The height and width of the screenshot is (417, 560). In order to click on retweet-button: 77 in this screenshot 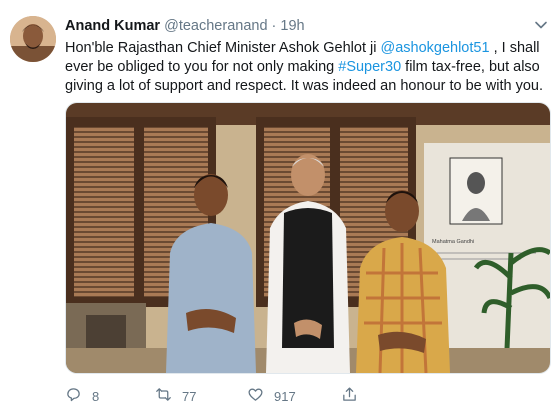, I will do `click(175, 396)`.